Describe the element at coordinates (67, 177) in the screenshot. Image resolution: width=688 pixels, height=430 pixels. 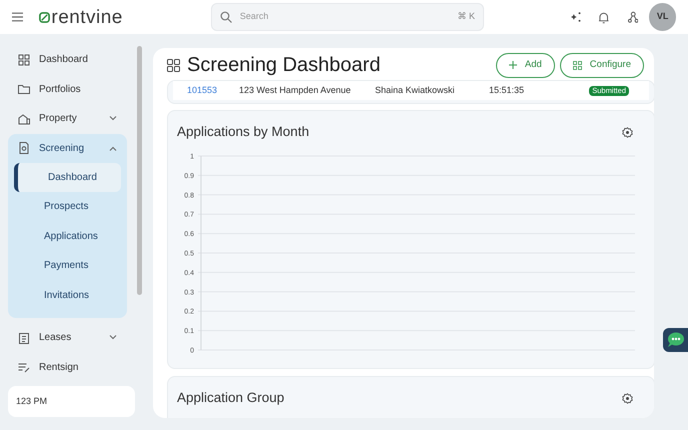
I see `submenu-item: Dashboard` at that location.